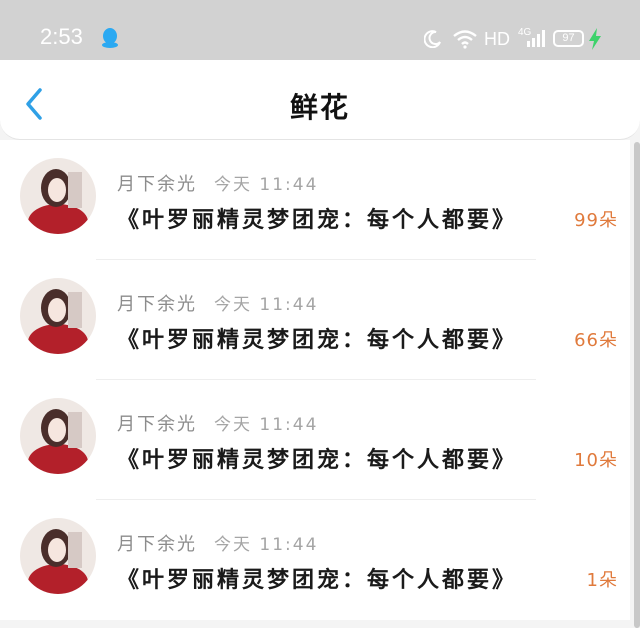  I want to click on status-bar: 2:53 HD 4G 97, so click(320, 30).